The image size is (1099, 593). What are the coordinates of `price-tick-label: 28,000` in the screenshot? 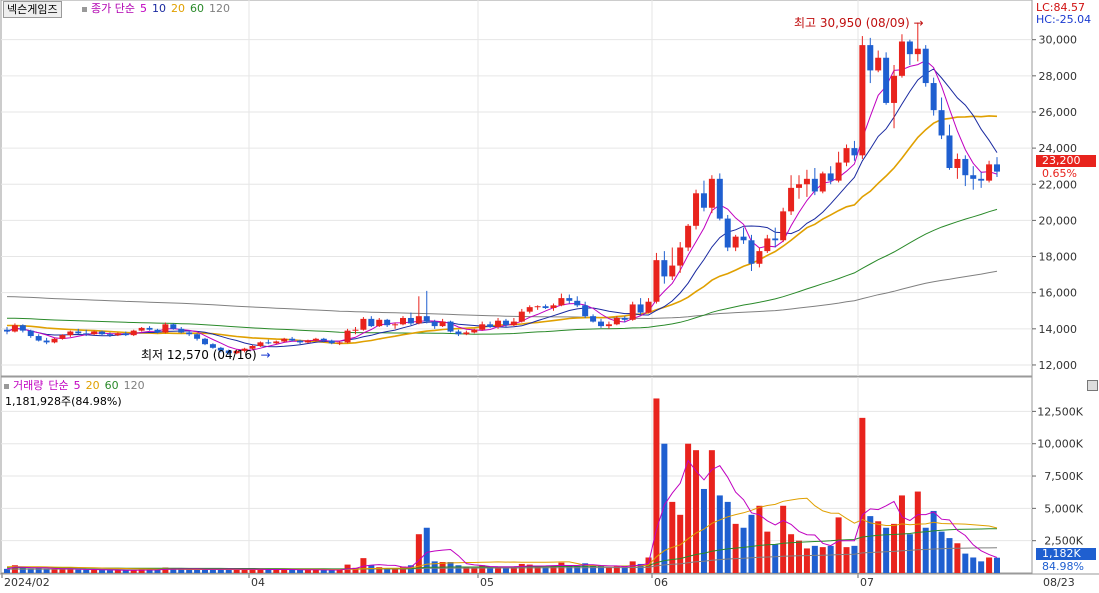 It's located at (1058, 76).